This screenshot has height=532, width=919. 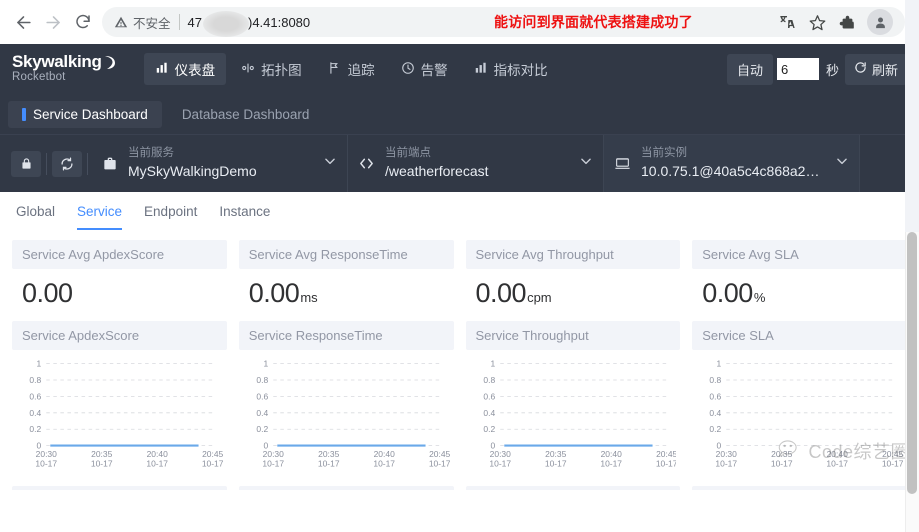 I want to click on browser-back-button, so click(x=23, y=22).